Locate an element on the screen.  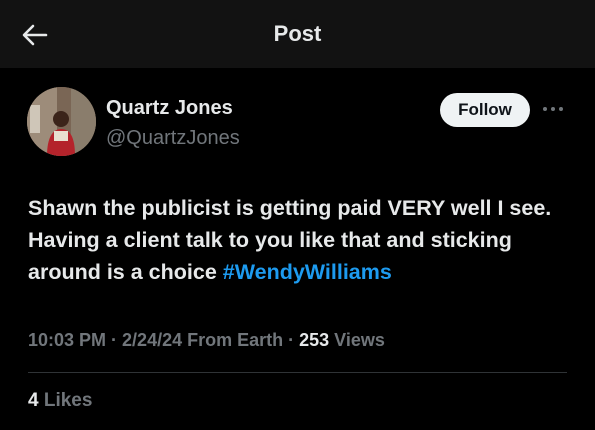
views-count: 253 is located at coordinates (314, 340).